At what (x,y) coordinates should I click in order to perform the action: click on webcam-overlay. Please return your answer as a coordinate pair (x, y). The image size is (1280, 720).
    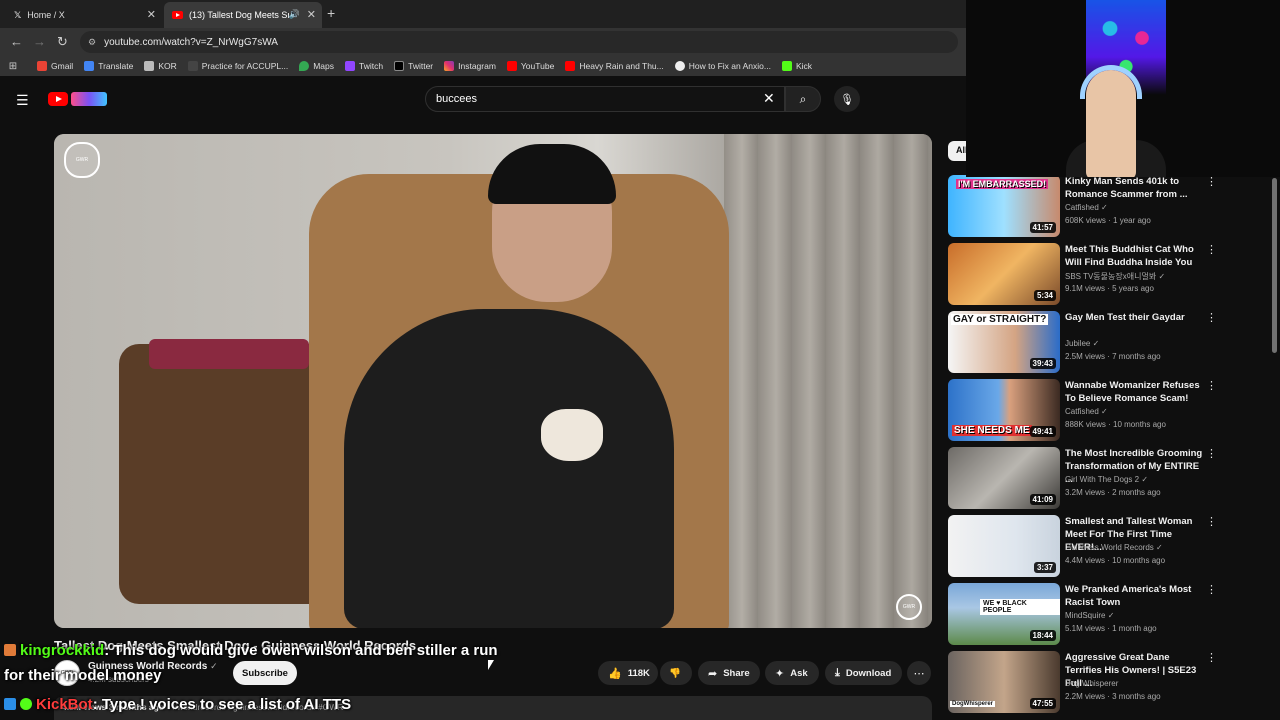
    Looking at the image, I should click on (1123, 88).